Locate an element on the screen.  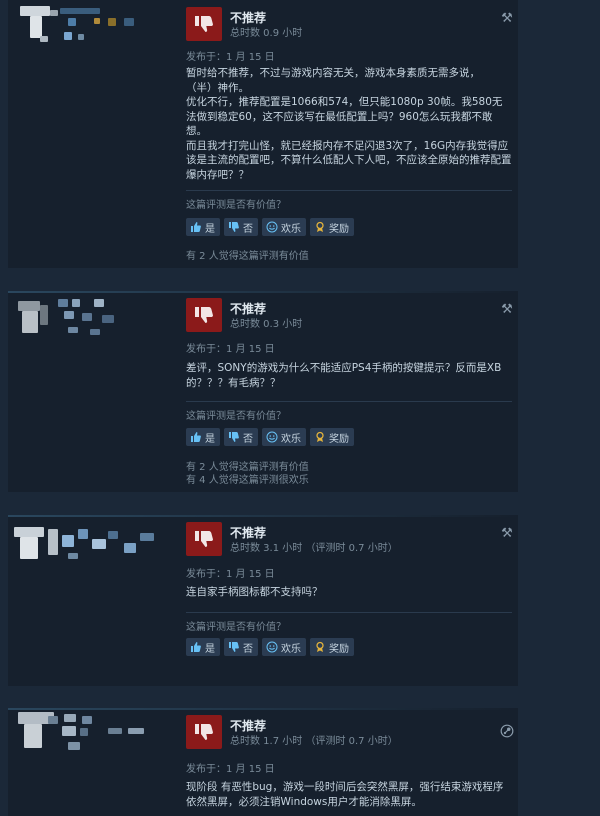
playtime: 总时数 1.7 小时 （评测时 0.7 小时） is located at coordinates (314, 741).